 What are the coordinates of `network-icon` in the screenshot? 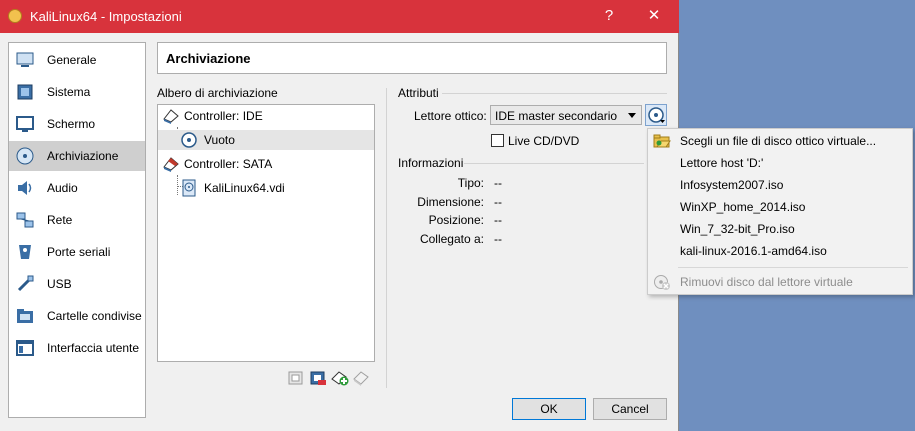 It's located at (25, 220).